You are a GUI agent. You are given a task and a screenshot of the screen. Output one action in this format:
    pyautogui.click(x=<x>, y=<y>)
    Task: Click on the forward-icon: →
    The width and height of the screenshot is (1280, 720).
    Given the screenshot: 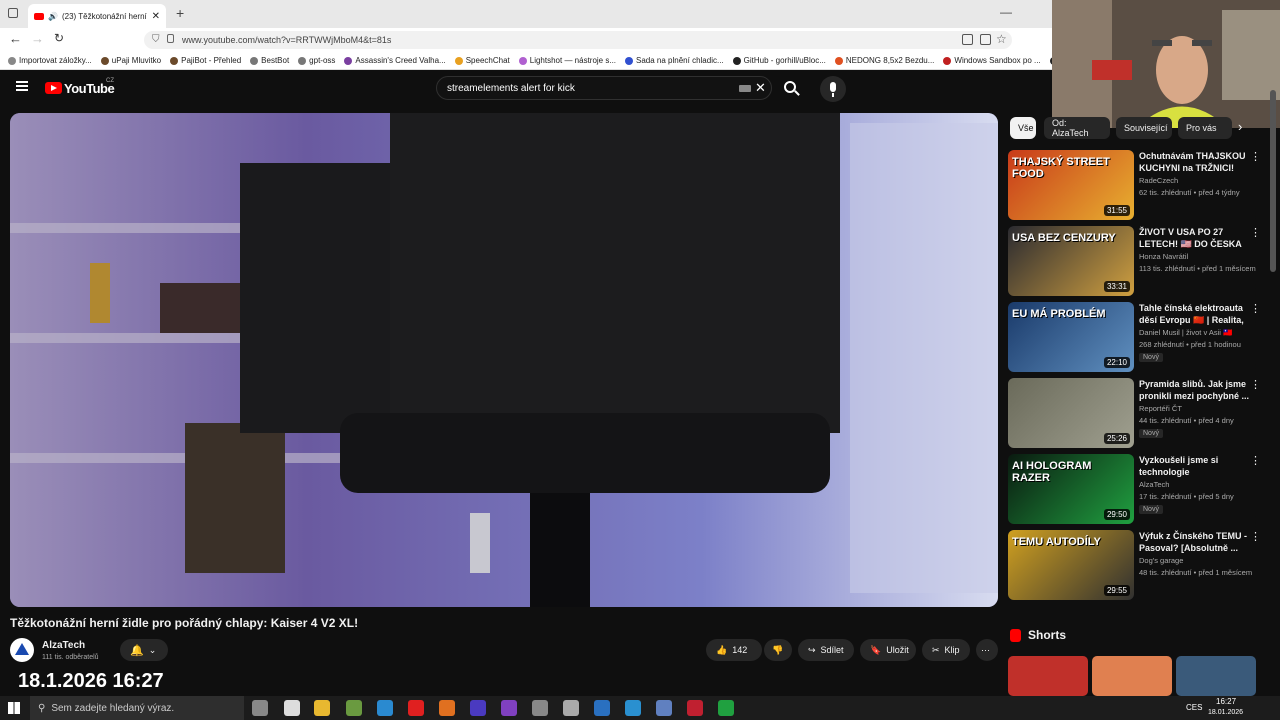 What is the action you would take?
    pyautogui.click(x=37, y=38)
    